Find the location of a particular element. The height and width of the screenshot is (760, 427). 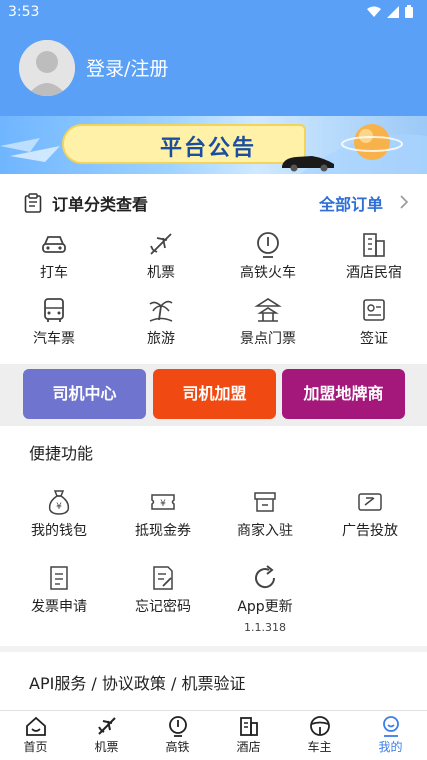

tab-train: 高铁 is located at coordinates (177, 735).